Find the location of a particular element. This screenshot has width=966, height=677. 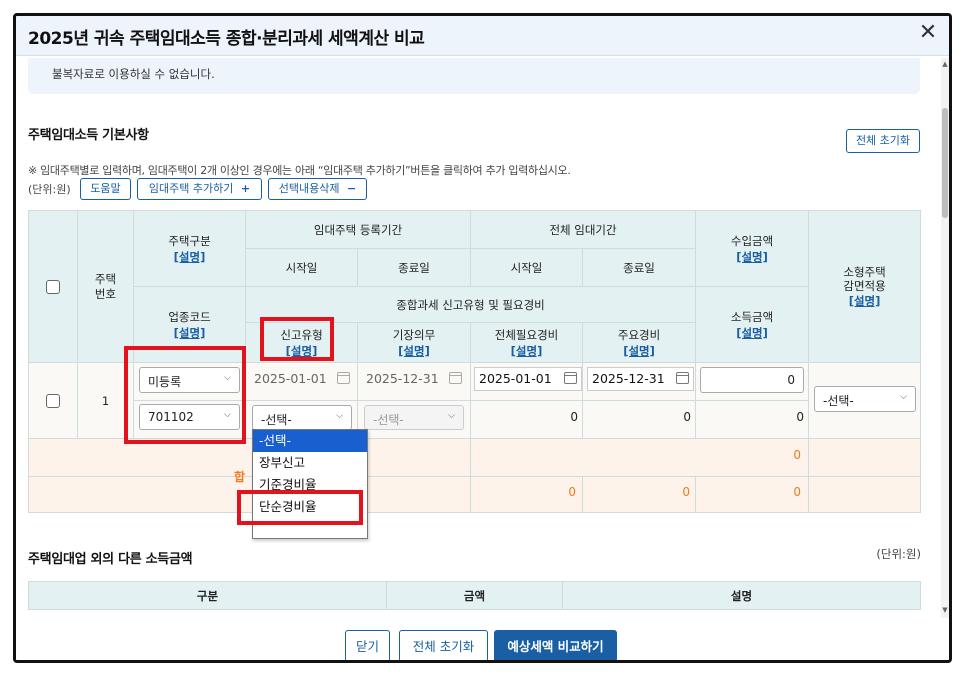

basic-section-title: 주택임대소득 기본사항 is located at coordinates (88, 135).